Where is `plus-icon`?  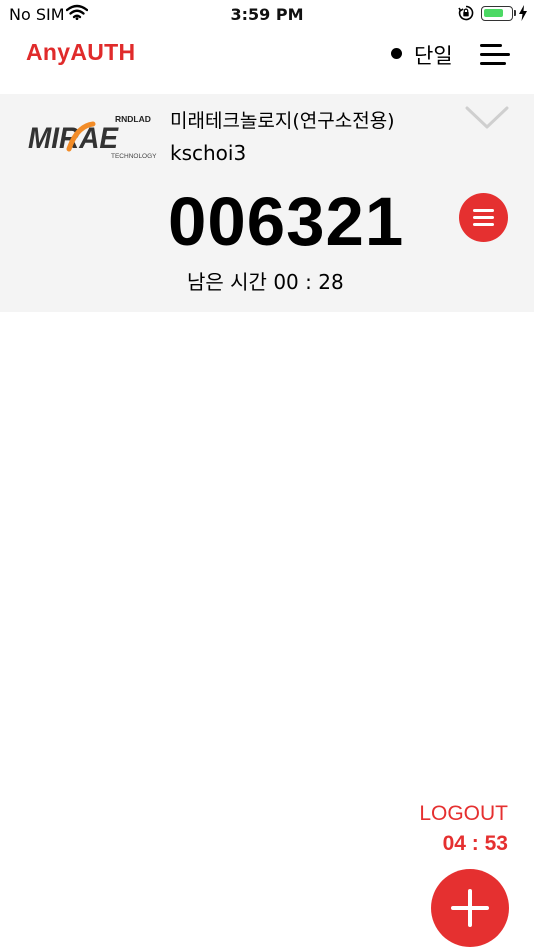 plus-icon is located at coordinates (470, 908).